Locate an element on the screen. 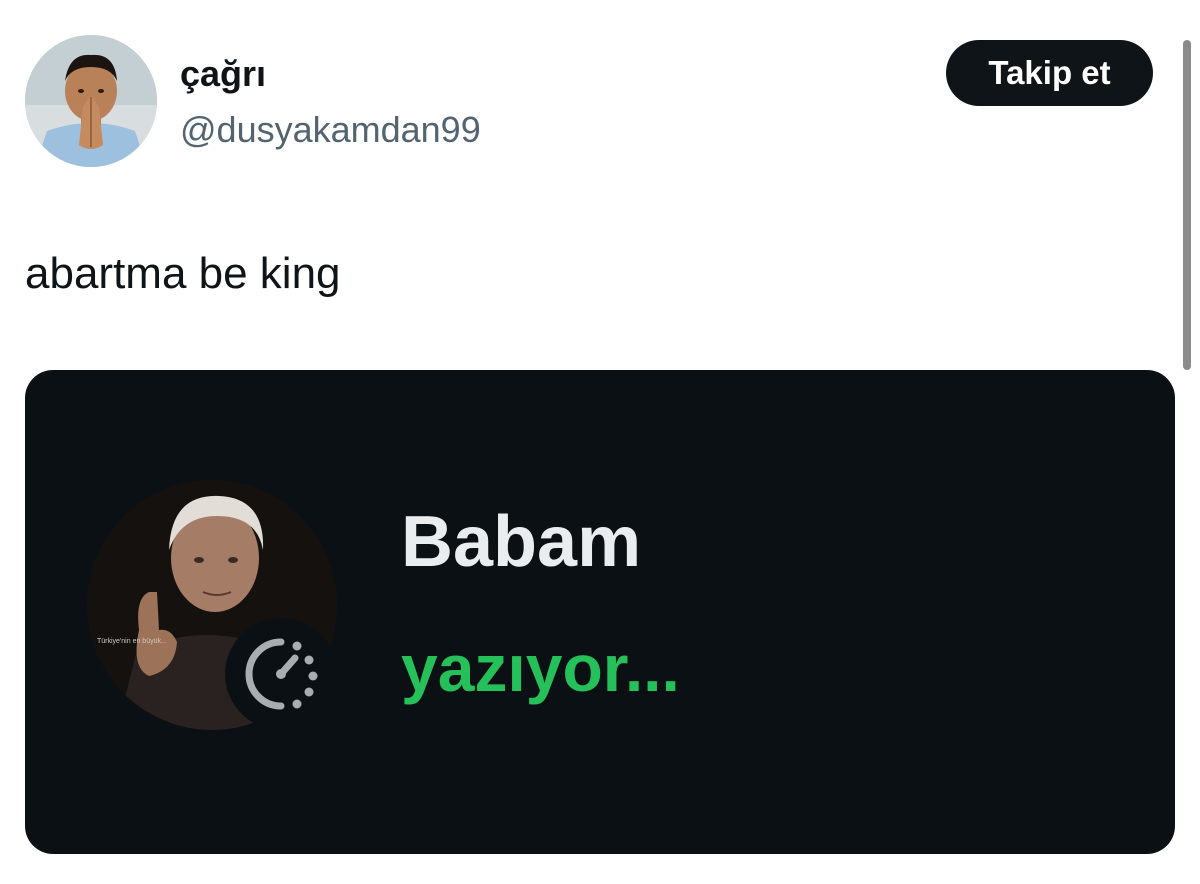  tweet-text: abartma be king is located at coordinates (183, 273).